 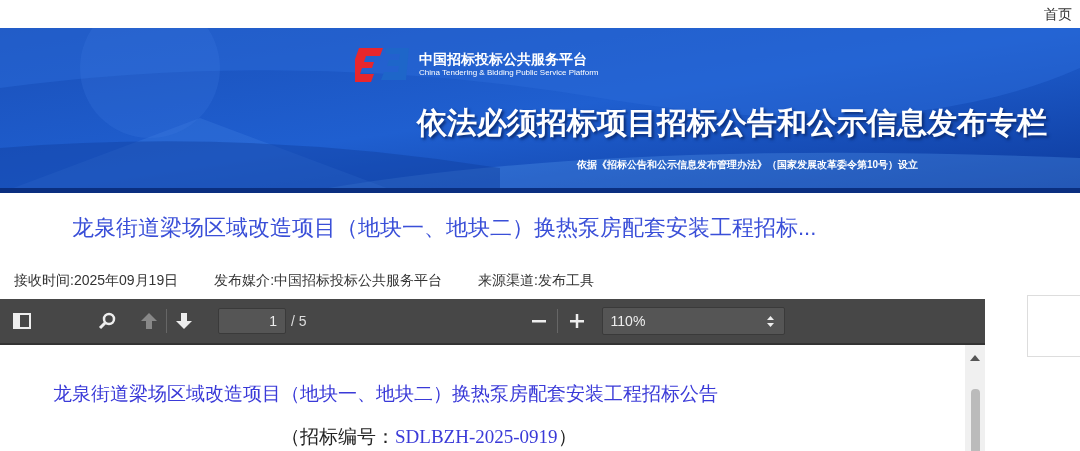 What do you see at coordinates (1053, 326) in the screenshot?
I see `side-panel` at bounding box center [1053, 326].